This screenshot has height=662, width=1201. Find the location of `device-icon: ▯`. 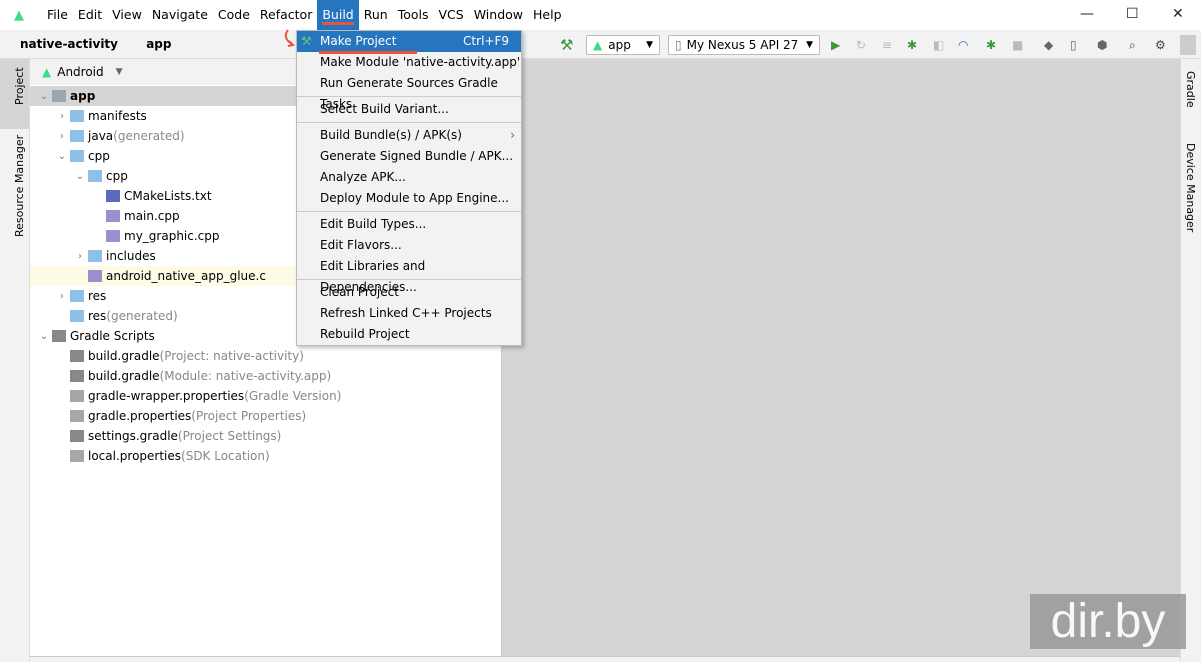

device-icon: ▯ is located at coordinates (678, 45).